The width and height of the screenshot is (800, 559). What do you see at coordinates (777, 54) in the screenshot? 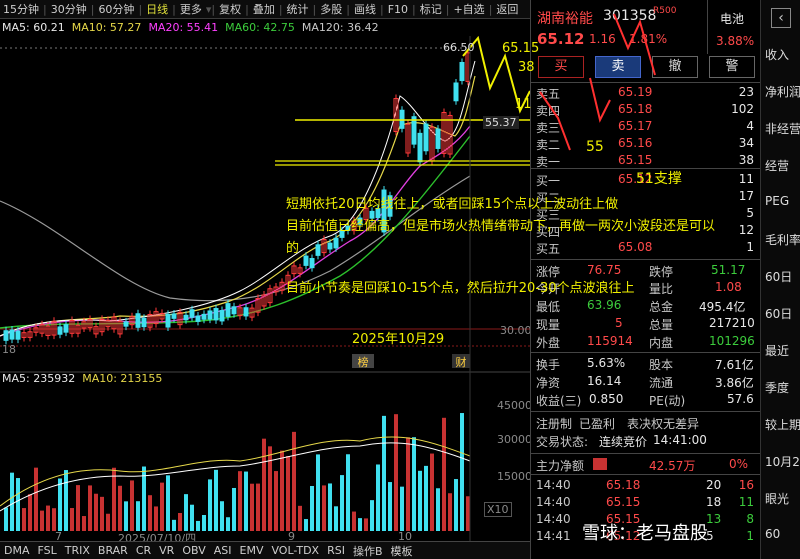
I see `side-item: 收入` at bounding box center [777, 54].